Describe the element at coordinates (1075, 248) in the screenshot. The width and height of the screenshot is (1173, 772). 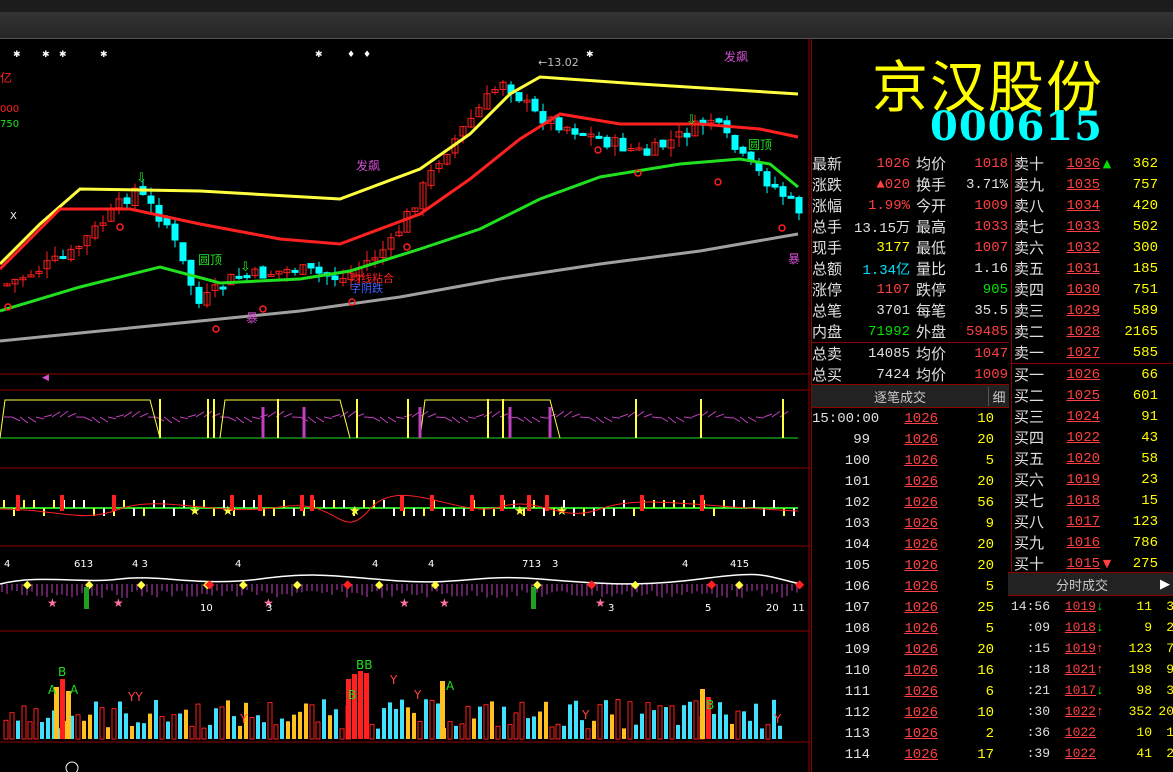
I see `book-price: 1032` at that location.